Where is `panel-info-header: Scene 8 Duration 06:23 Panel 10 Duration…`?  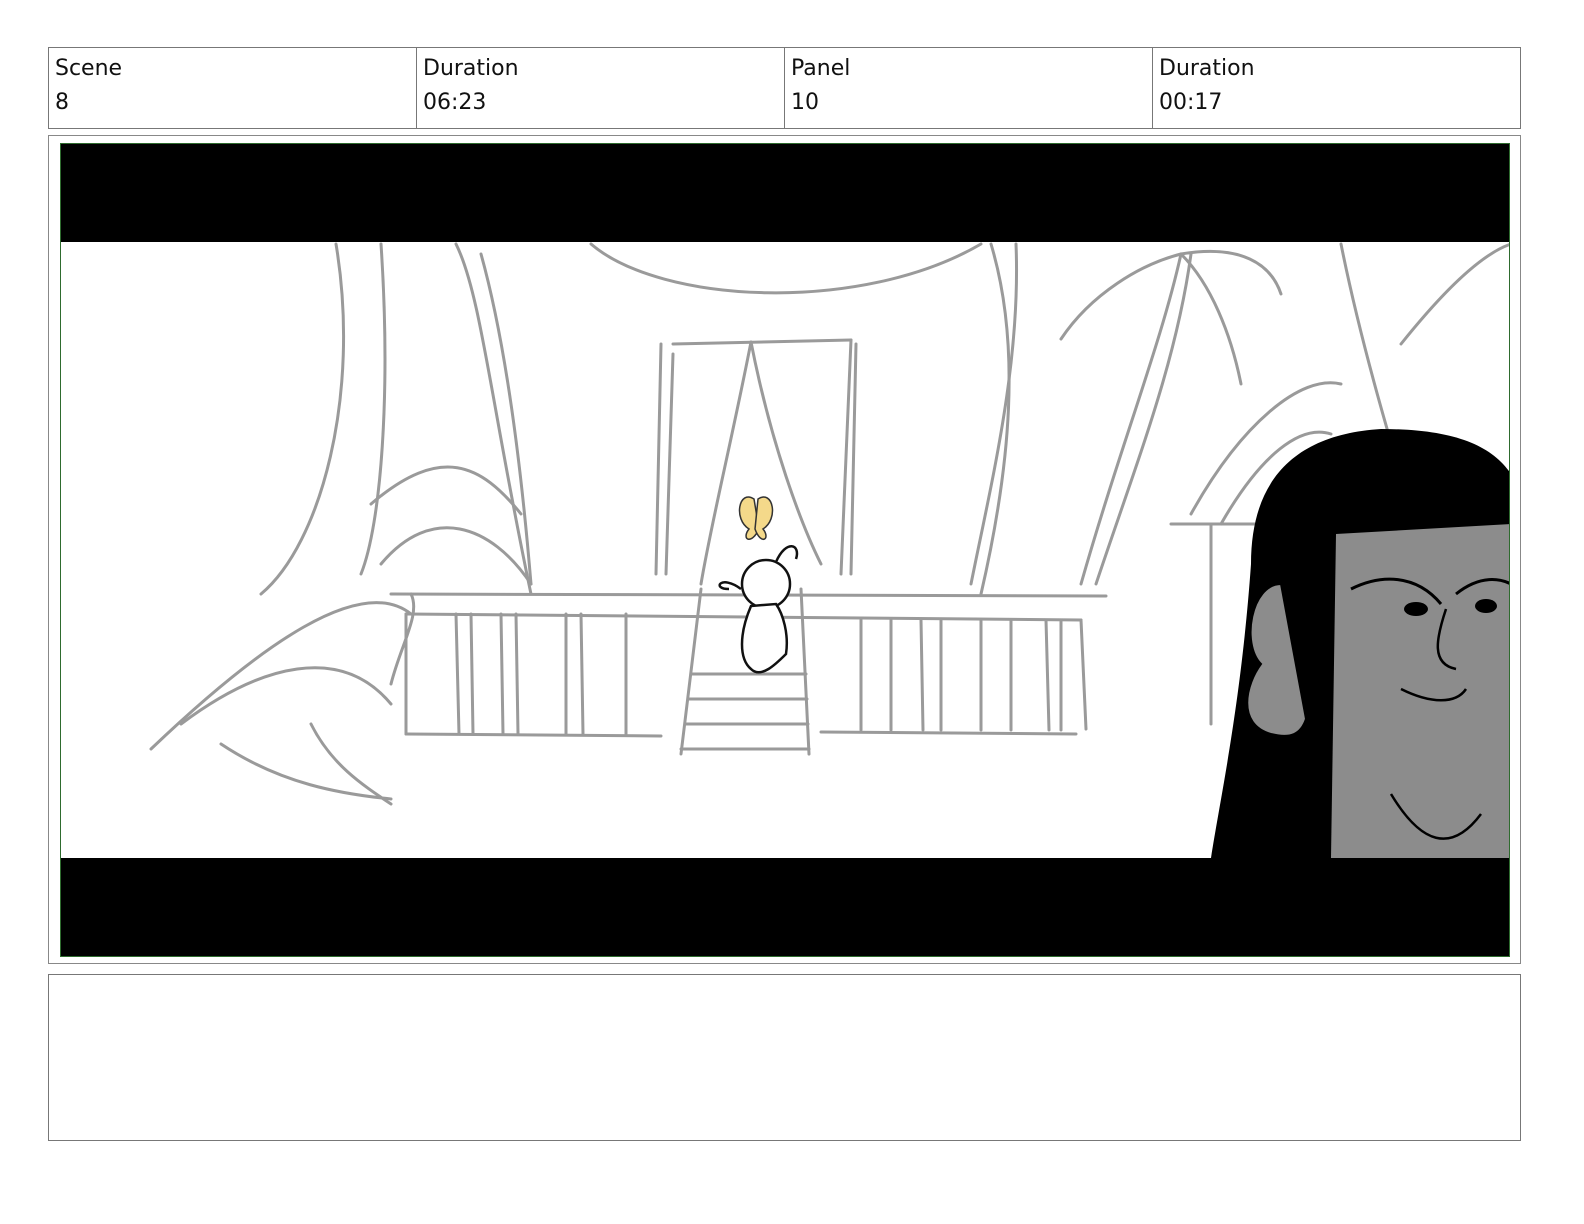 panel-info-header: Scene 8 Duration 06:23 Panel 10 Duration… is located at coordinates (784, 88).